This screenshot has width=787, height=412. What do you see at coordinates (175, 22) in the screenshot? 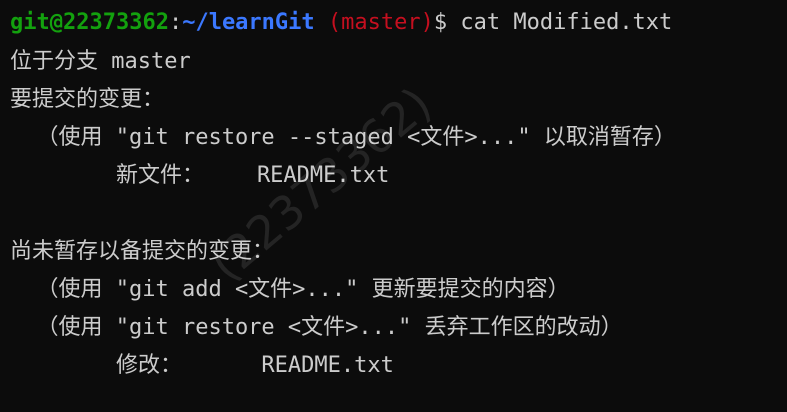
I see `prompt-colon: :` at bounding box center [175, 22].